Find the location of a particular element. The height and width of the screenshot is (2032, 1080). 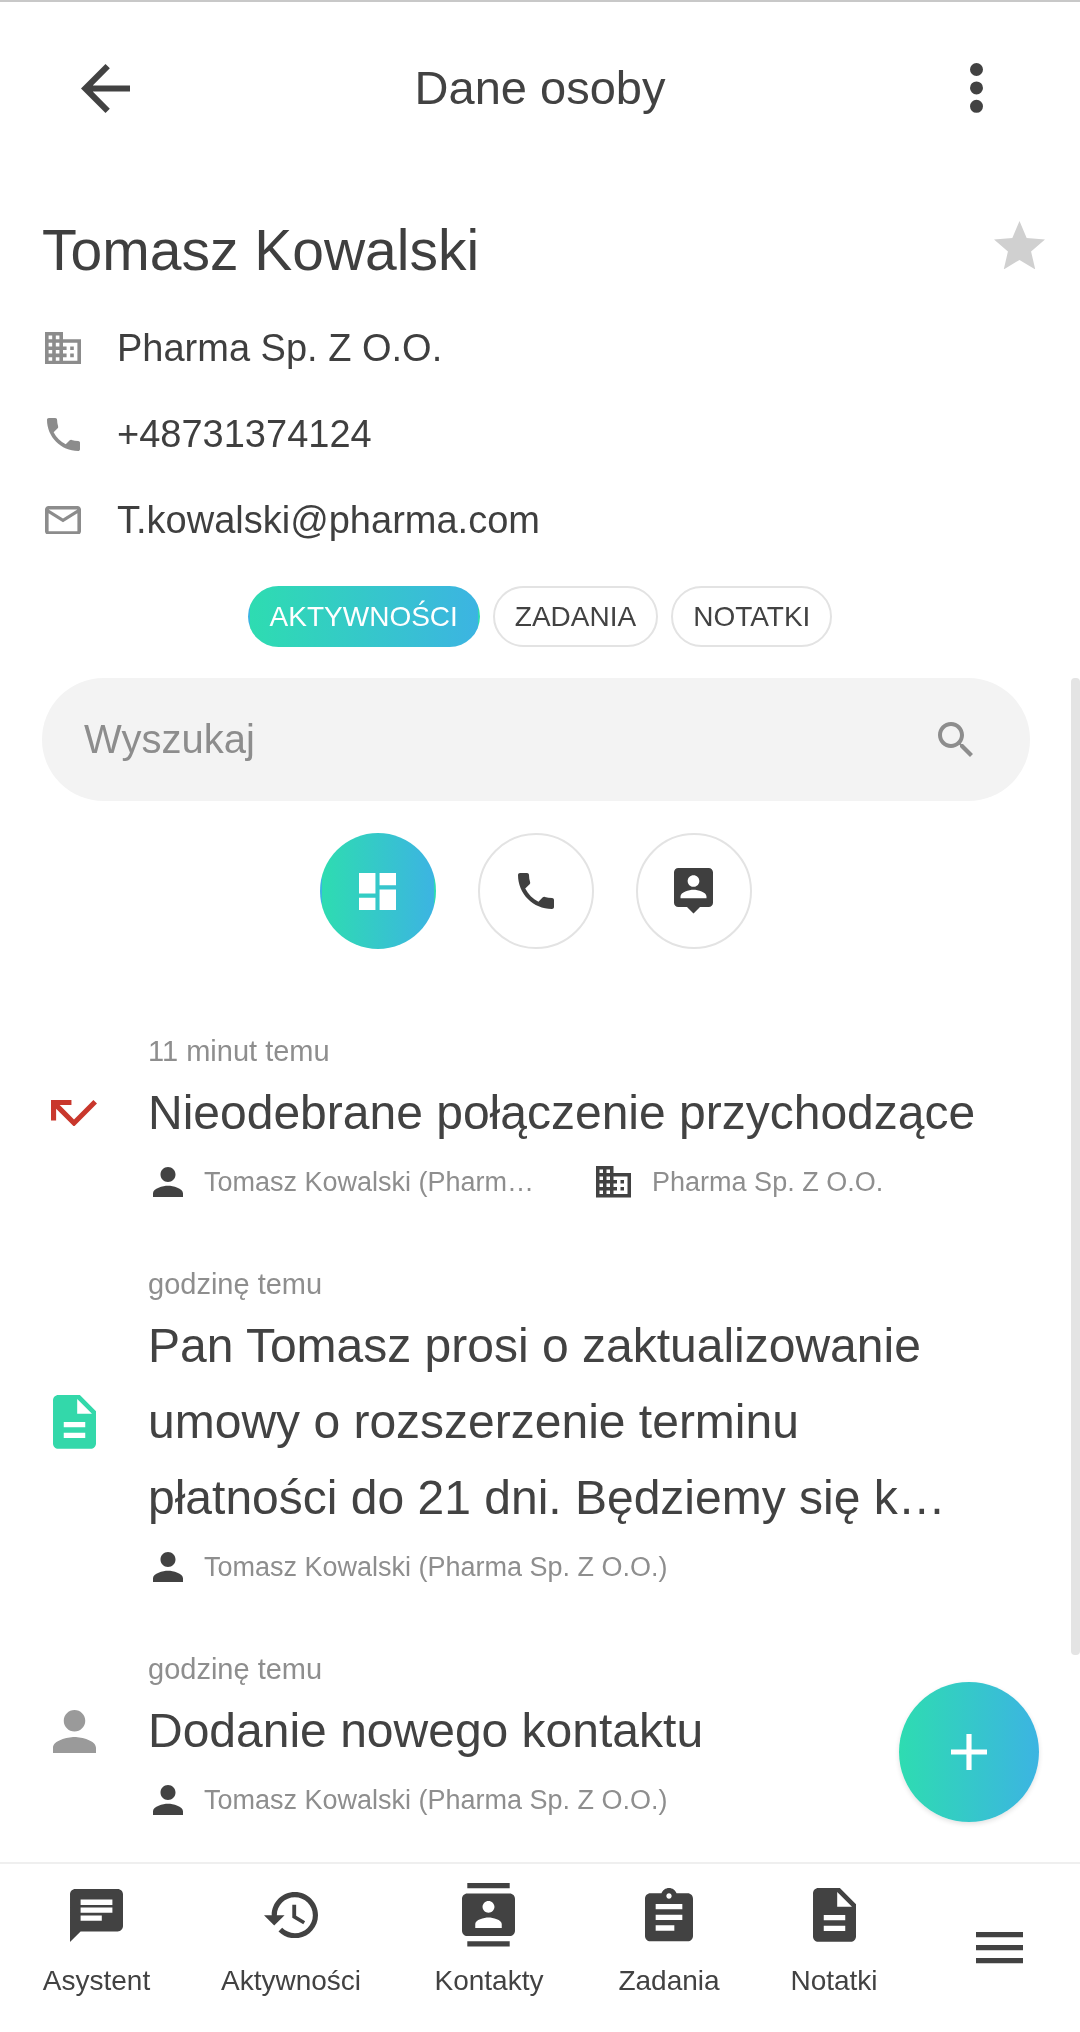

person-pin-icon is located at coordinates (693, 891).